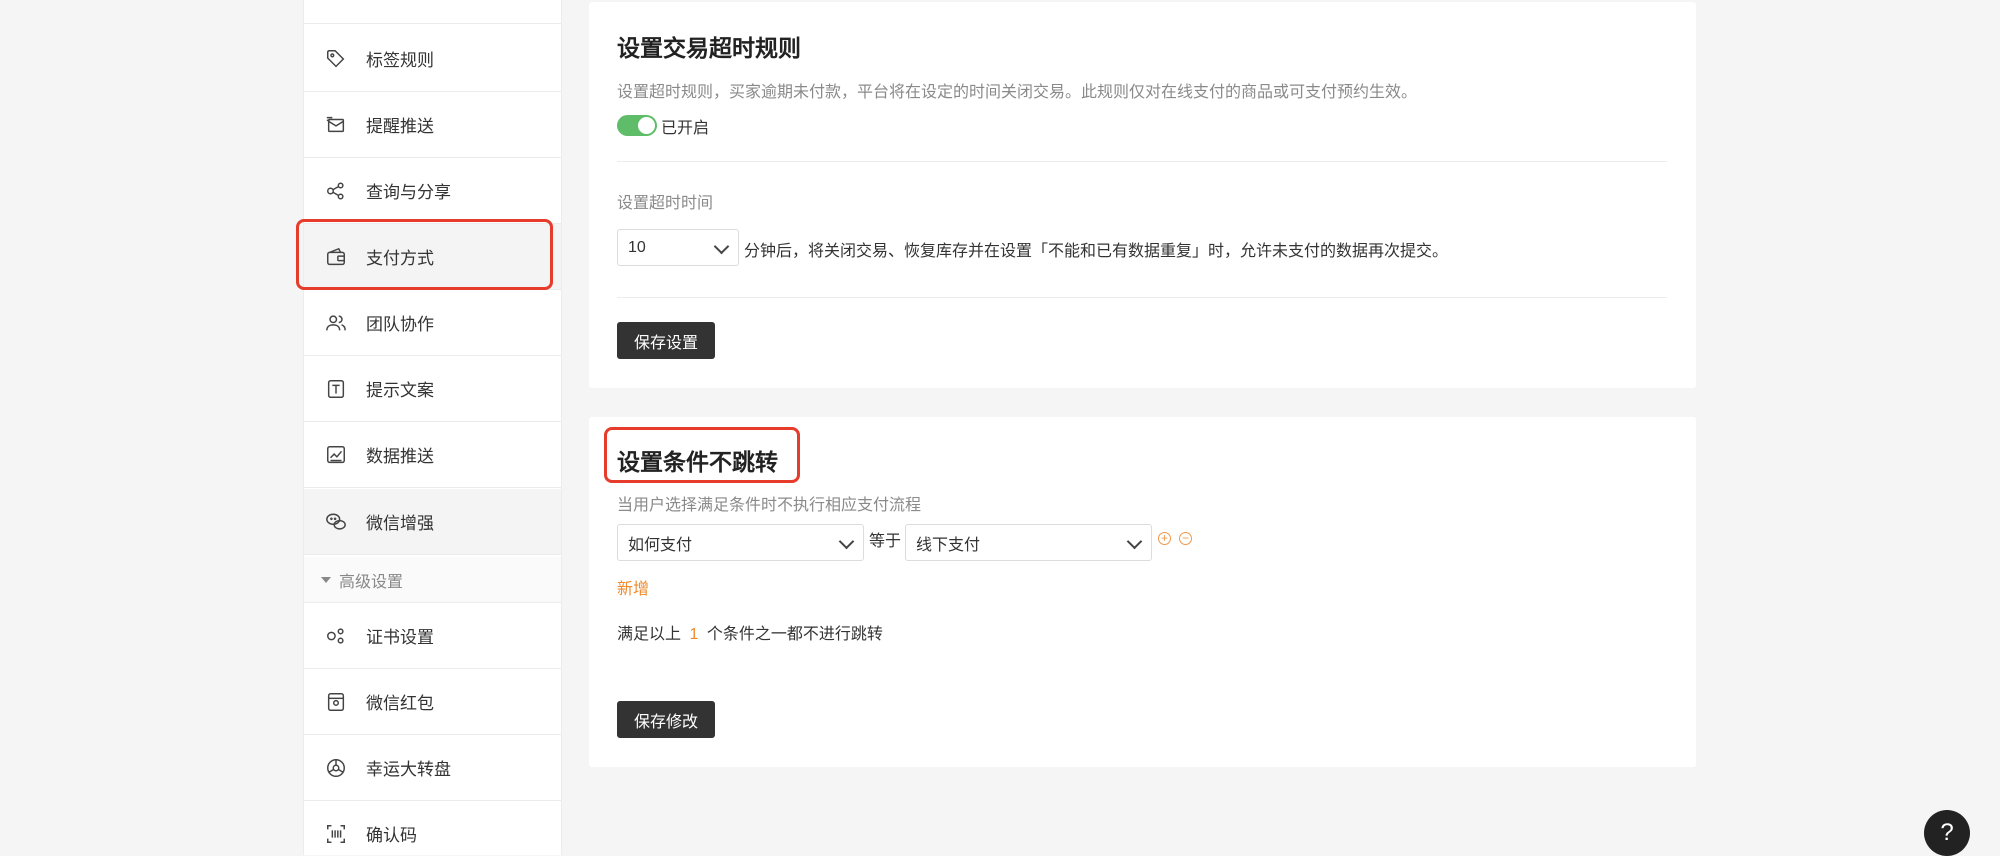  Describe the element at coordinates (1164, 538) in the screenshot. I see `add-condition-icon: +` at that location.